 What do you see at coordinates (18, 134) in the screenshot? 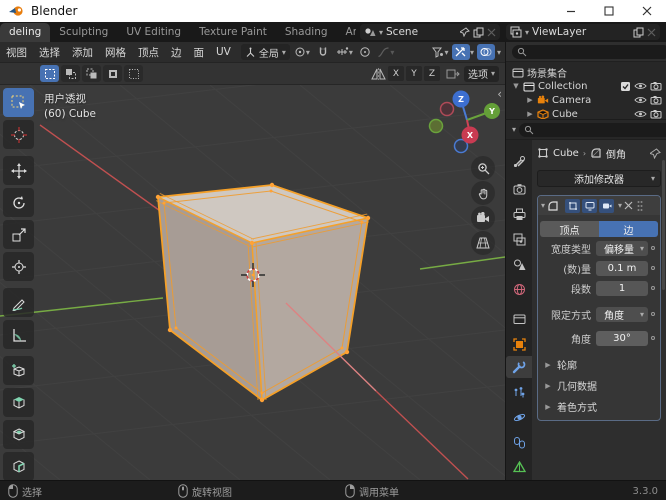
I see `tool-3d-cursor` at bounding box center [18, 134].